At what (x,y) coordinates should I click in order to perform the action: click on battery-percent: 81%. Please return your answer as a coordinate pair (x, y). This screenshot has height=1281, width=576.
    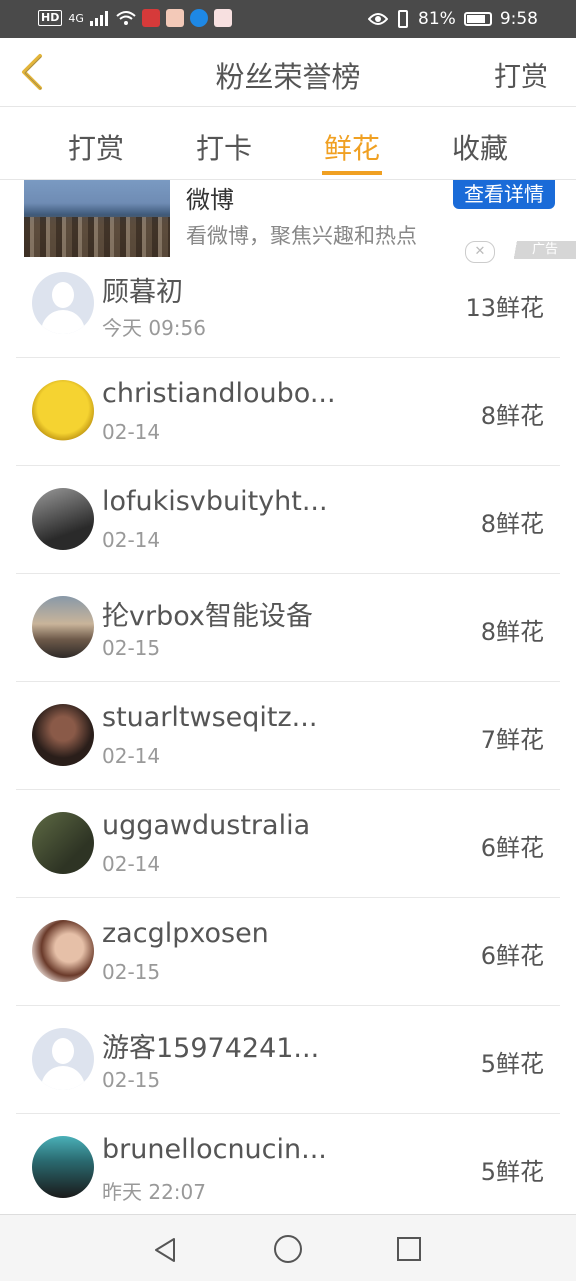
    Looking at the image, I should click on (437, 19).